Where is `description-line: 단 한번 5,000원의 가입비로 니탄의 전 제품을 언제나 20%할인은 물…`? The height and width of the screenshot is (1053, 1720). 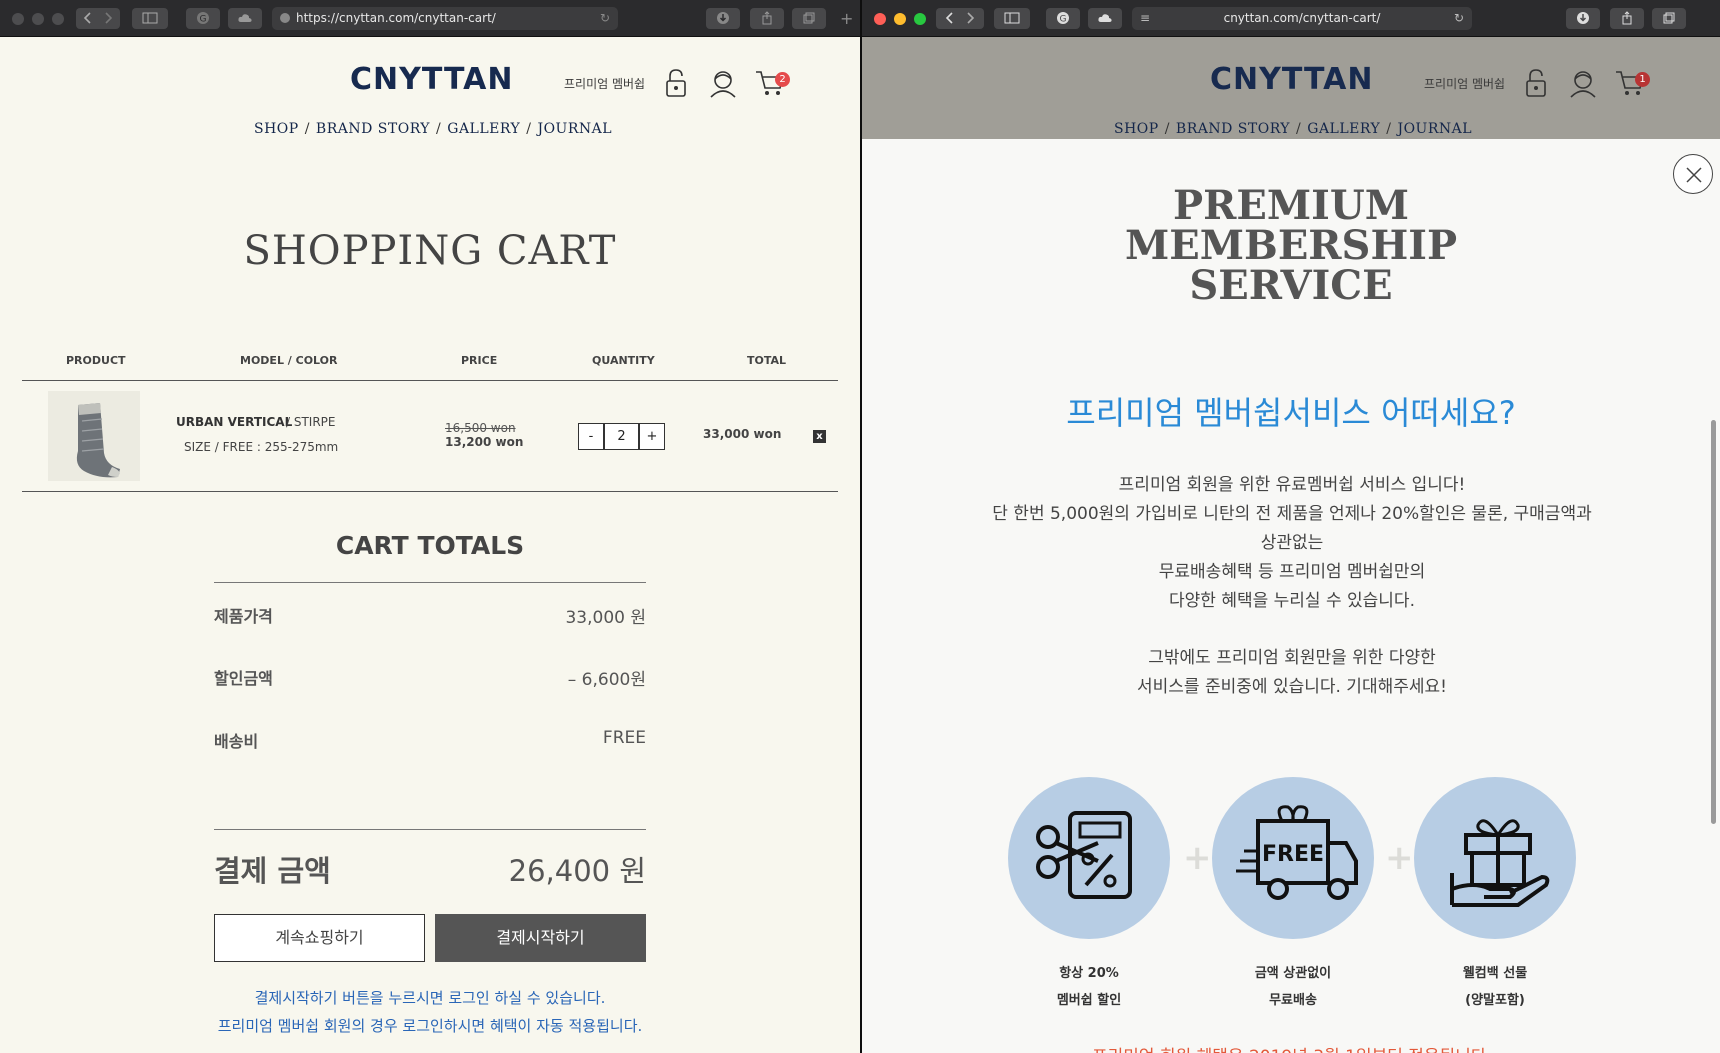
description-line: 단 한번 5,000원의 가입비로 니탄의 전 제품을 언제나 20%할인은 물… is located at coordinates (1292, 514).